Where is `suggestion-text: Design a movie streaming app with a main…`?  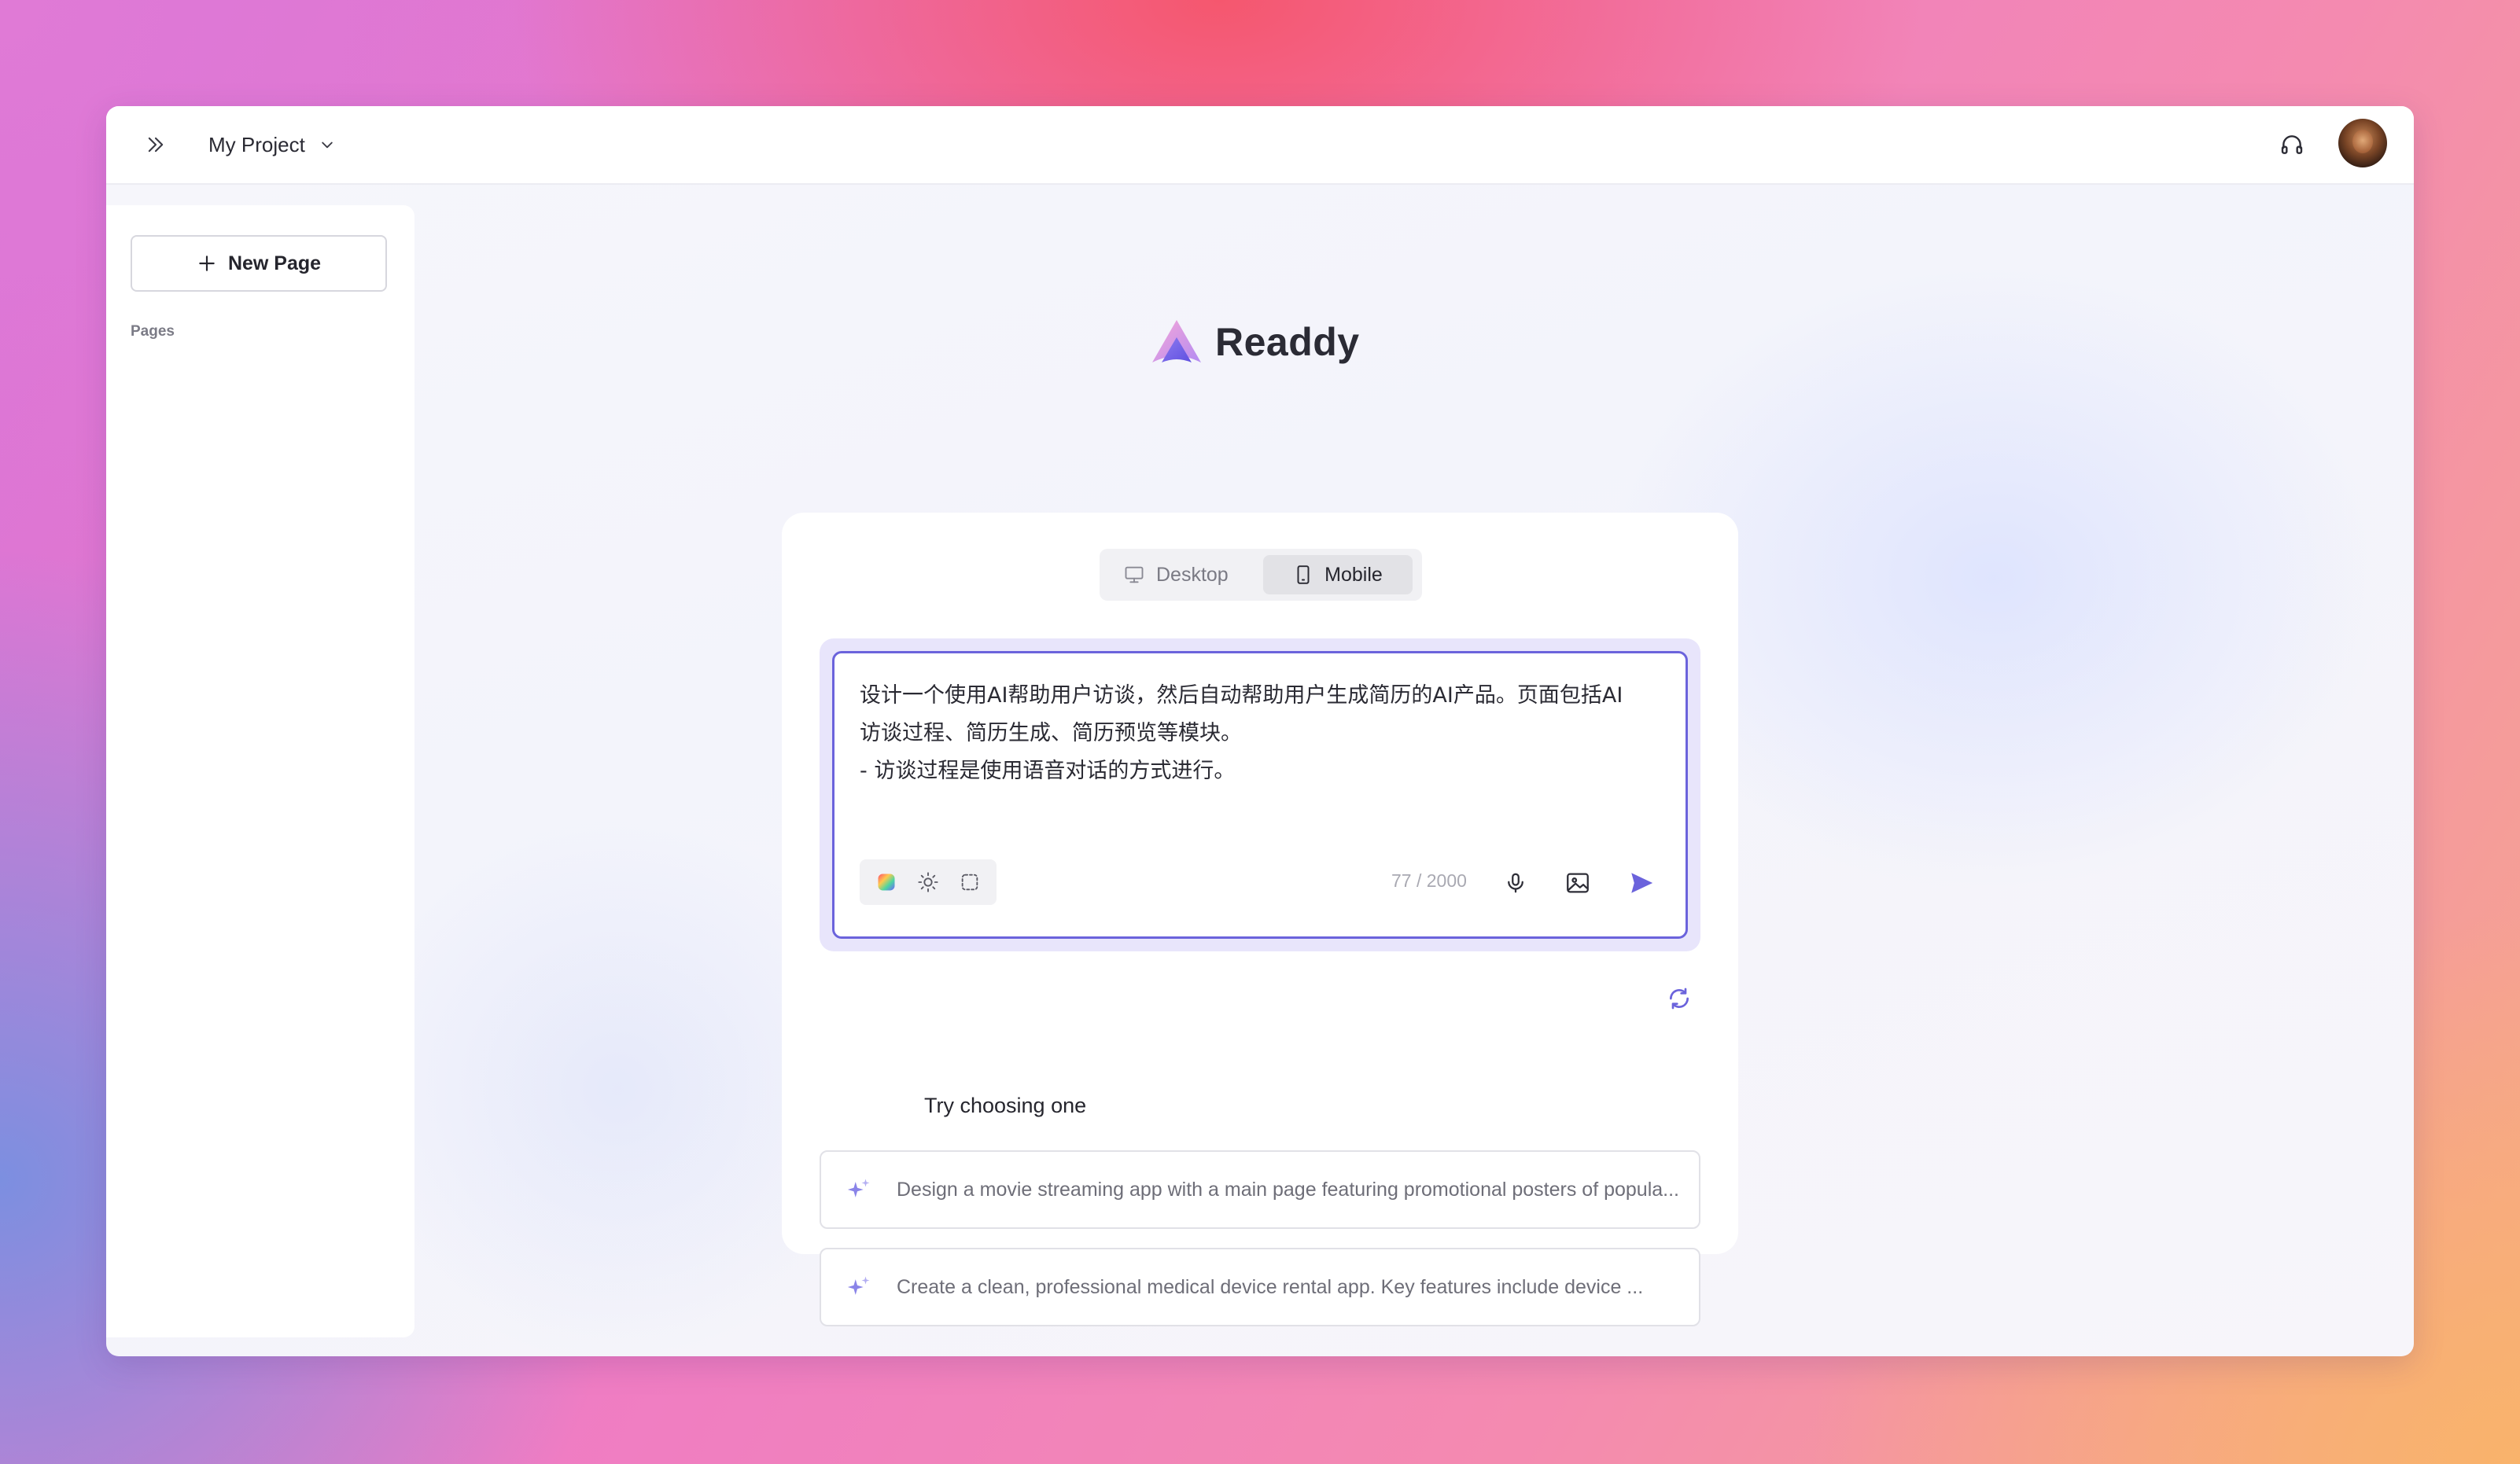
suggestion-text: Design a movie streaming app with a main… is located at coordinates (1288, 1189).